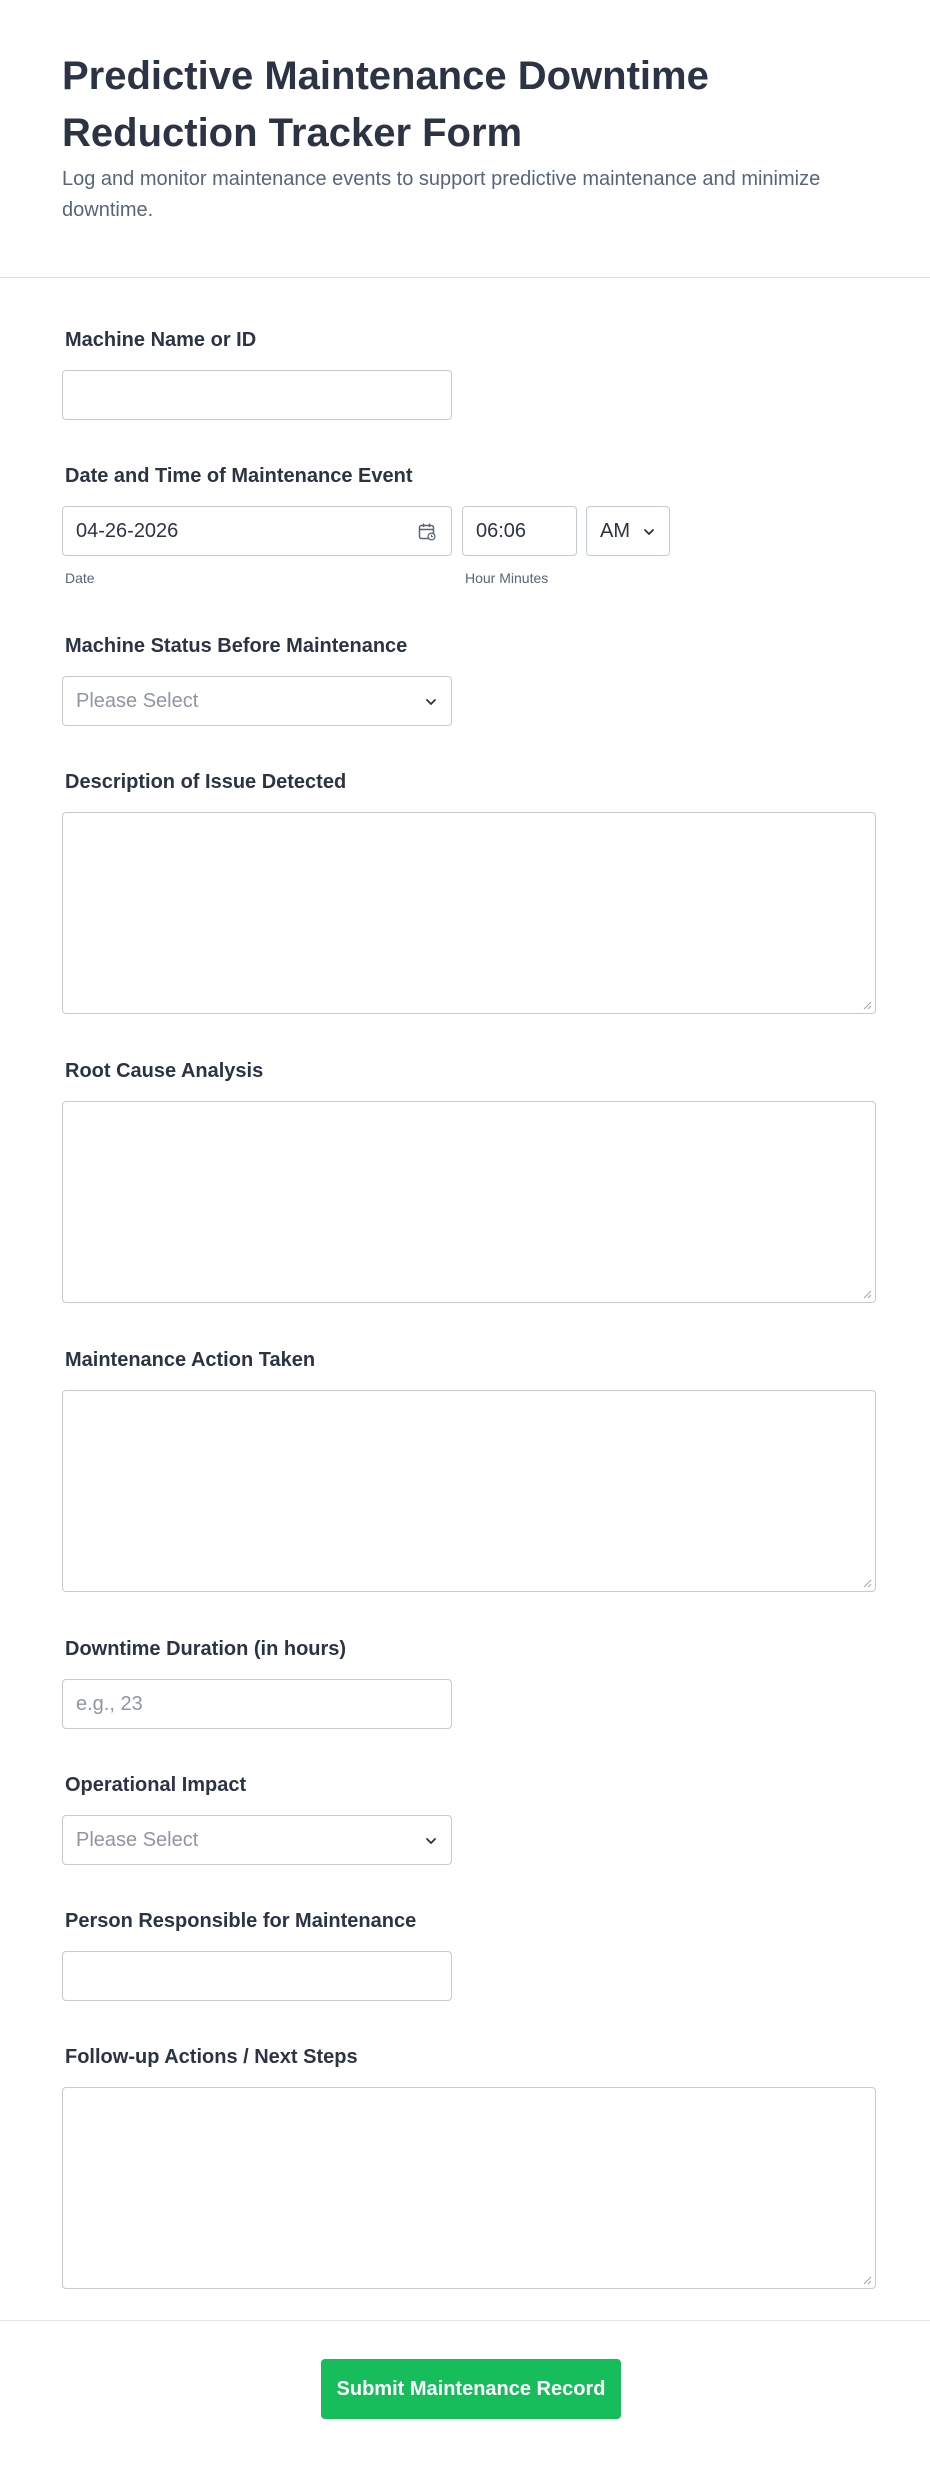 The width and height of the screenshot is (930, 2466). Describe the element at coordinates (257, 1840) in the screenshot. I see `impact-select: Please Select` at that location.